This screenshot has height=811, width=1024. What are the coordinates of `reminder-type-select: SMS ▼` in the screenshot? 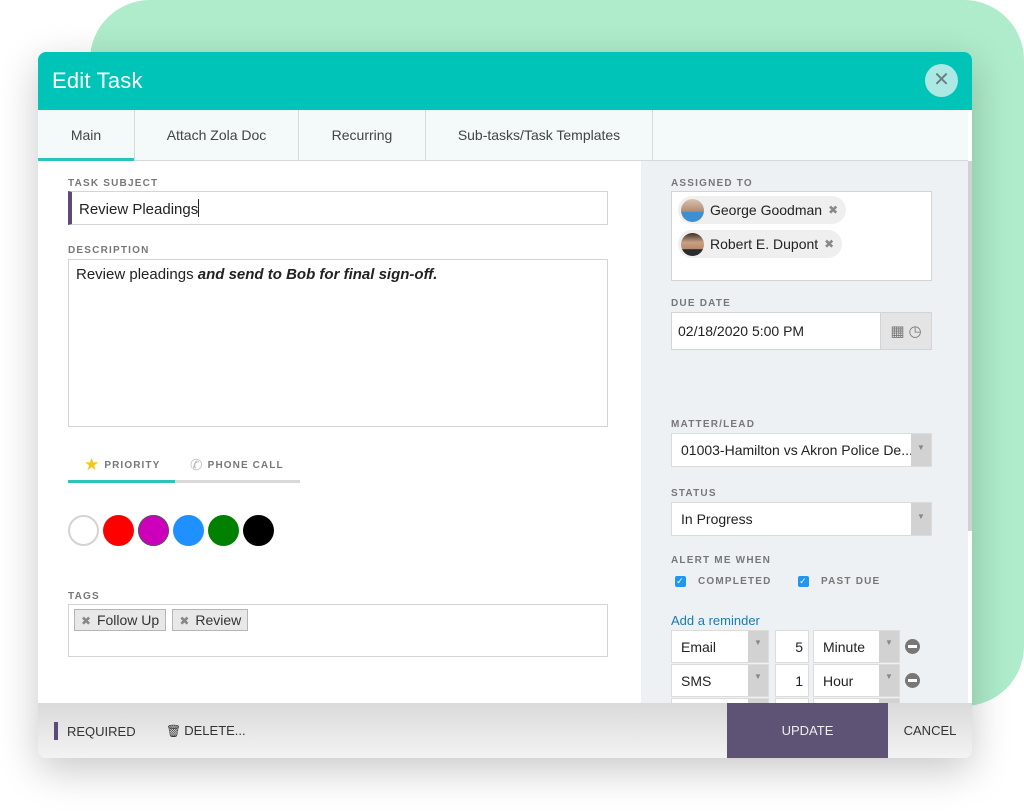 It's located at (720, 680).